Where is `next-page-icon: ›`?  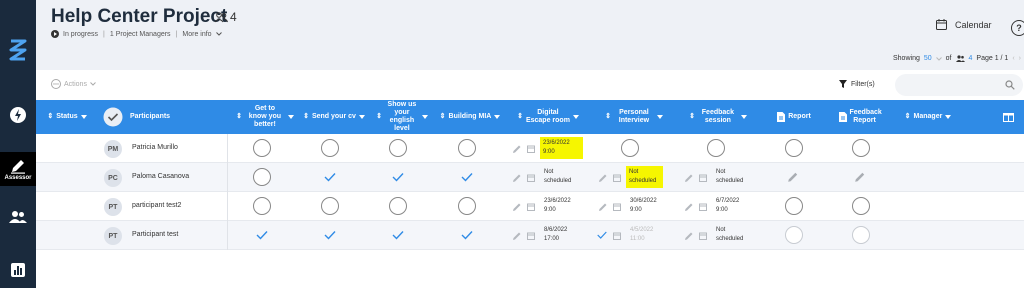
next-page-icon: › is located at coordinates (1020, 58).